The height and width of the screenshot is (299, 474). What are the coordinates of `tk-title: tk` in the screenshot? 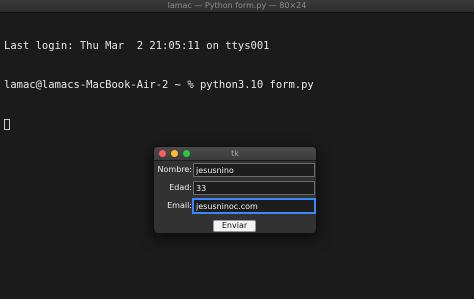 It's located at (235, 153).